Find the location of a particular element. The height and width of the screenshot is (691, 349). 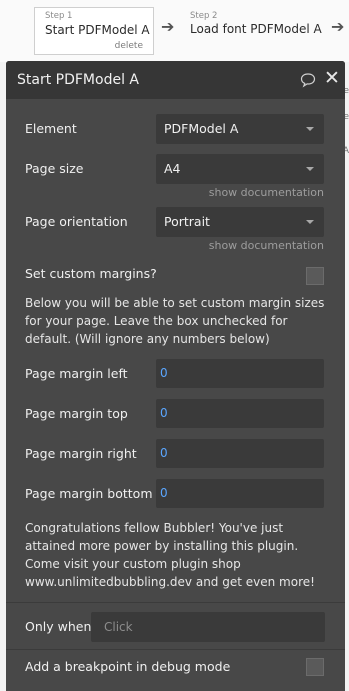

only-when-placeholder: Click is located at coordinates (118, 627).